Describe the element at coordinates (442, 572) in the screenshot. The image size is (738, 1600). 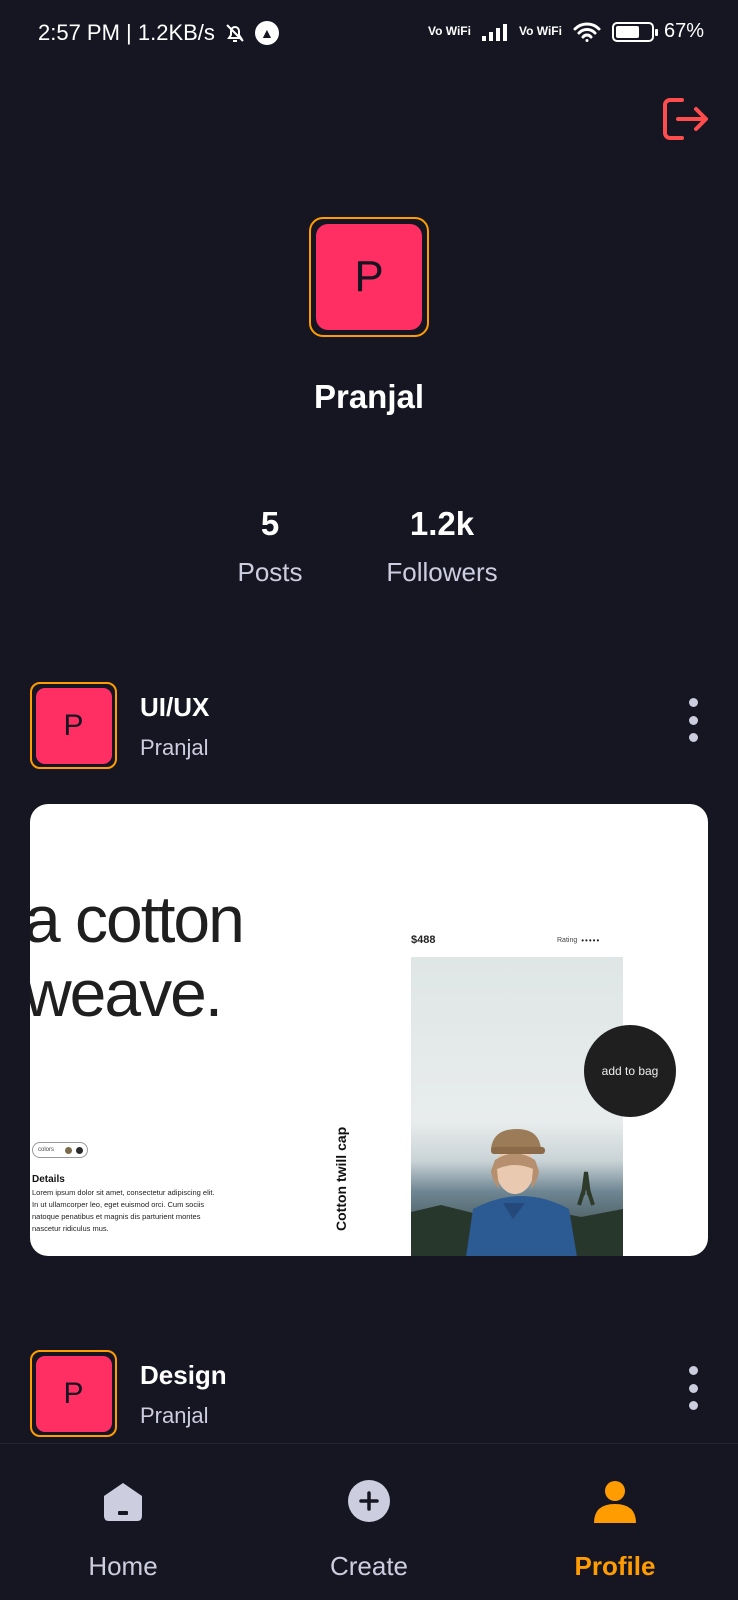
I see `stat-followers-label: Followers` at that location.